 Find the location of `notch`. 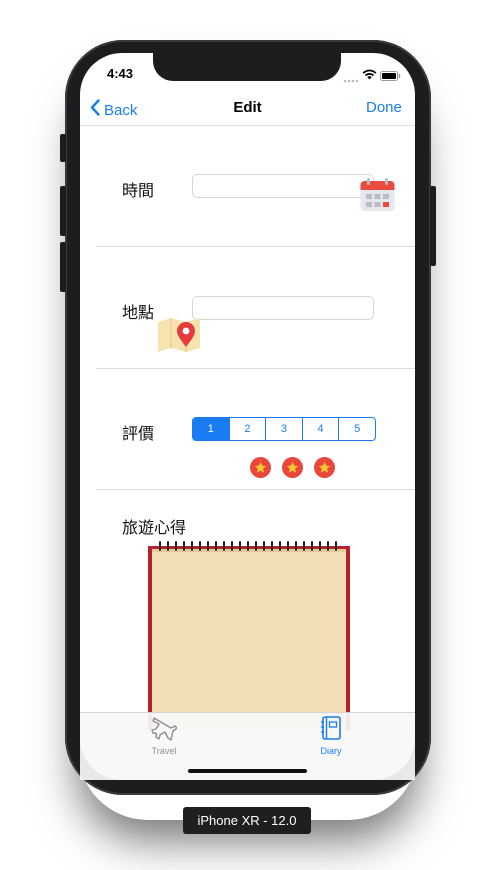

notch is located at coordinates (247, 67).